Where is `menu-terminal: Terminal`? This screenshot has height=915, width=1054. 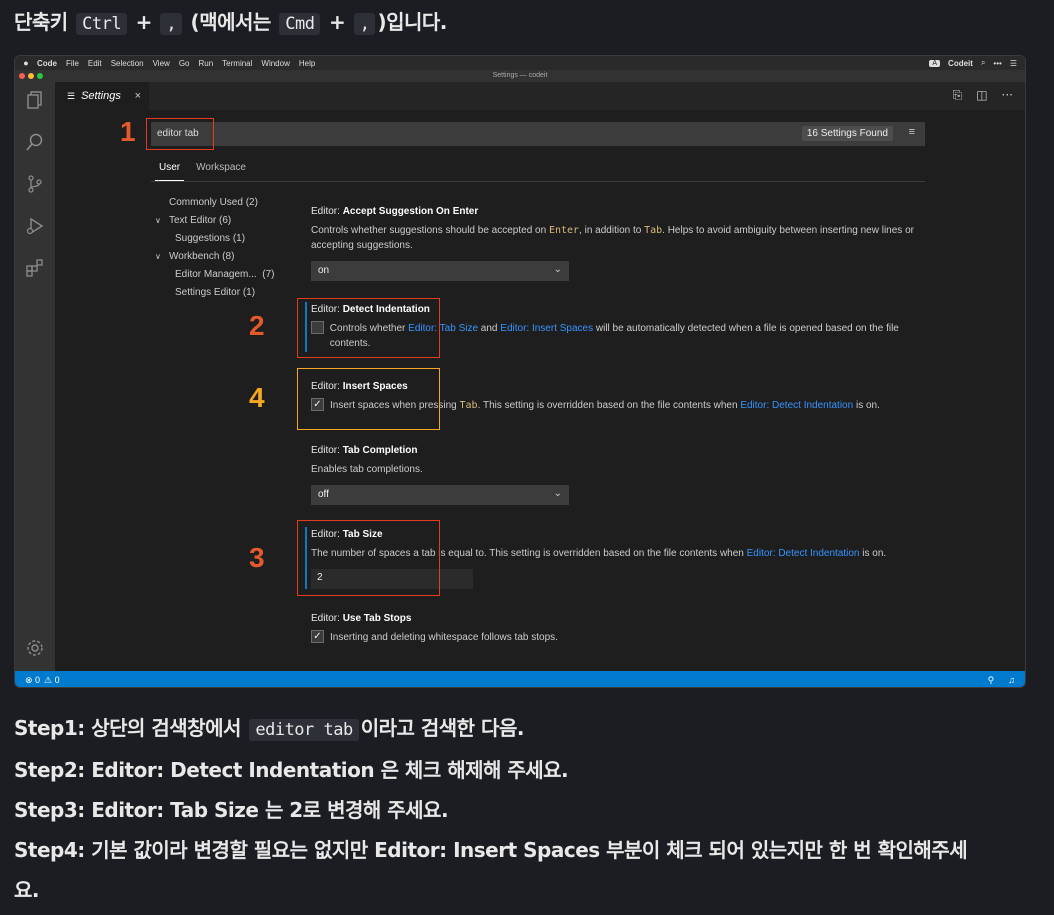 menu-terminal: Terminal is located at coordinates (237, 63).